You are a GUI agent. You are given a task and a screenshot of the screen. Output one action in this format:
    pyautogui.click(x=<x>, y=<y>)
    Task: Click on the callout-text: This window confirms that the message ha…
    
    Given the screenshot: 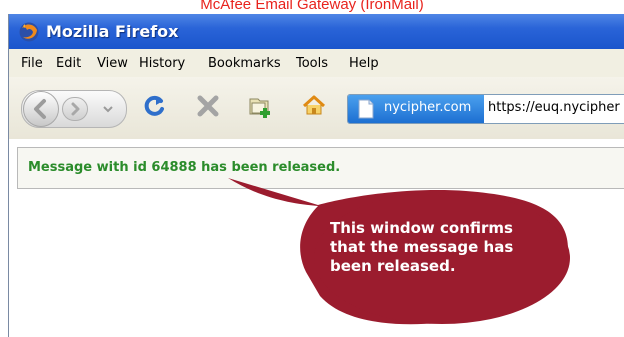 What is the action you would take?
    pyautogui.click(x=430, y=247)
    